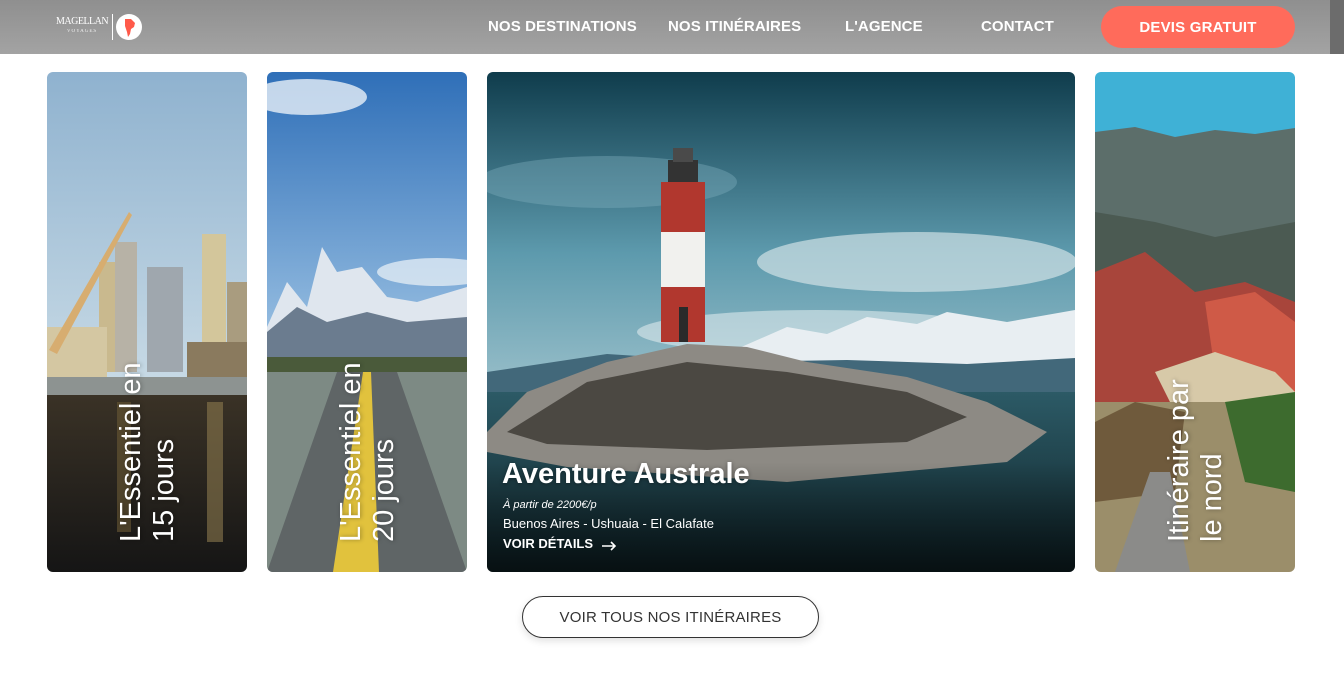  What do you see at coordinates (550, 505) in the screenshot?
I see `featured-card-price: À partir de 2200€/p` at bounding box center [550, 505].